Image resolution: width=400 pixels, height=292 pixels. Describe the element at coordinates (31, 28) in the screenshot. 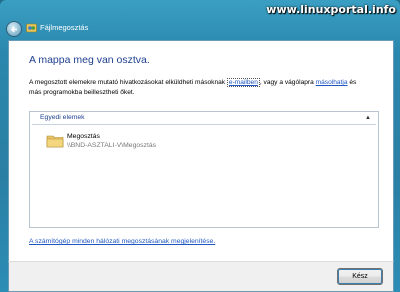

I see `share-icon` at that location.